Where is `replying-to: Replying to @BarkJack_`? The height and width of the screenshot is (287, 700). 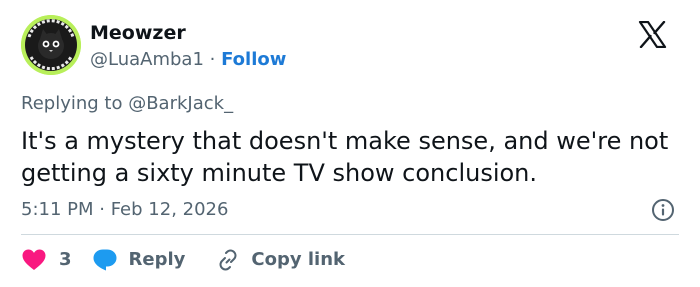 replying-to: Replying to @BarkJack_ is located at coordinates (127, 104).